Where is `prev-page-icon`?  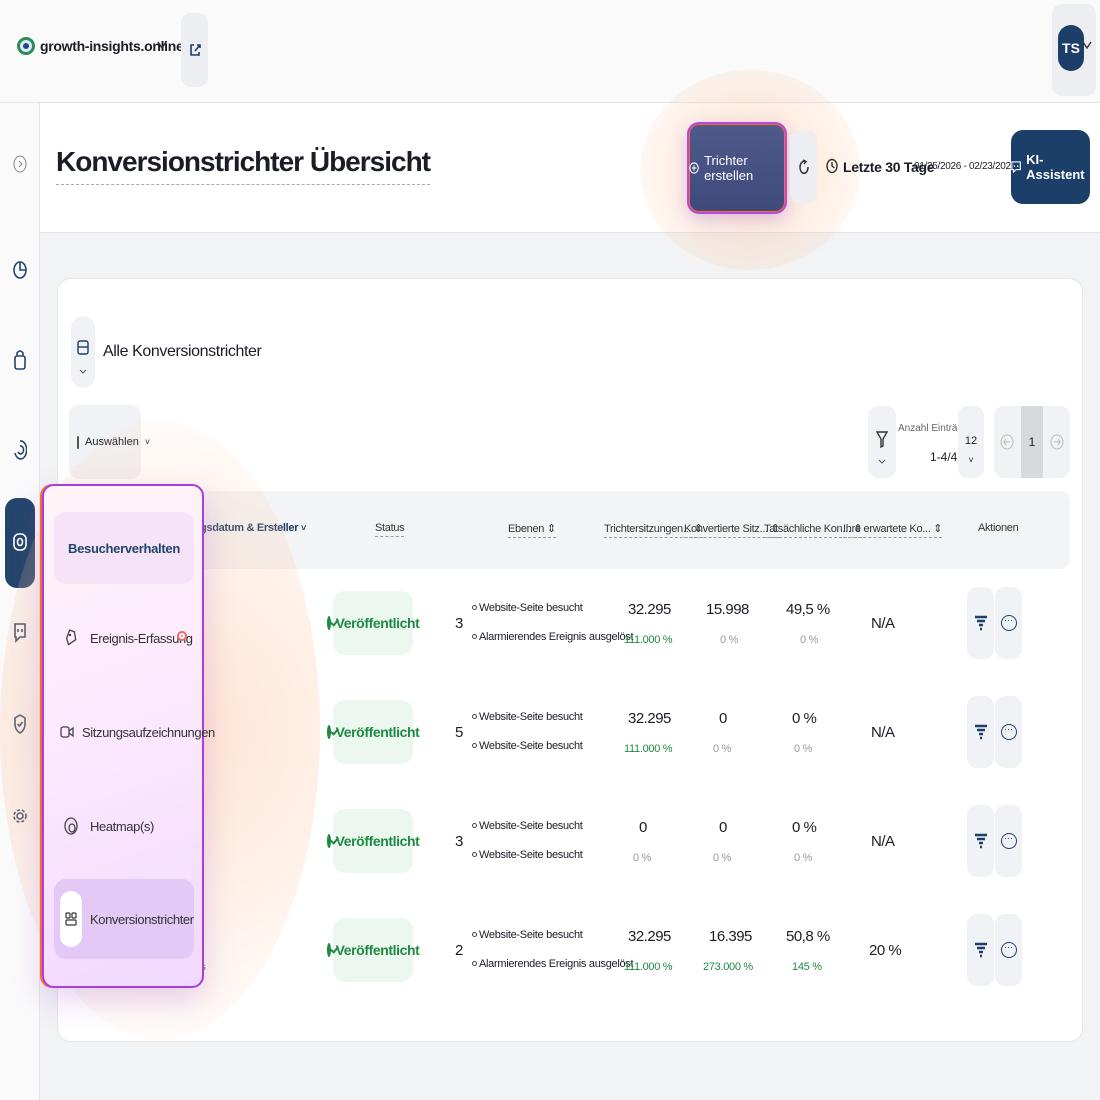
prev-page-icon is located at coordinates (1007, 442).